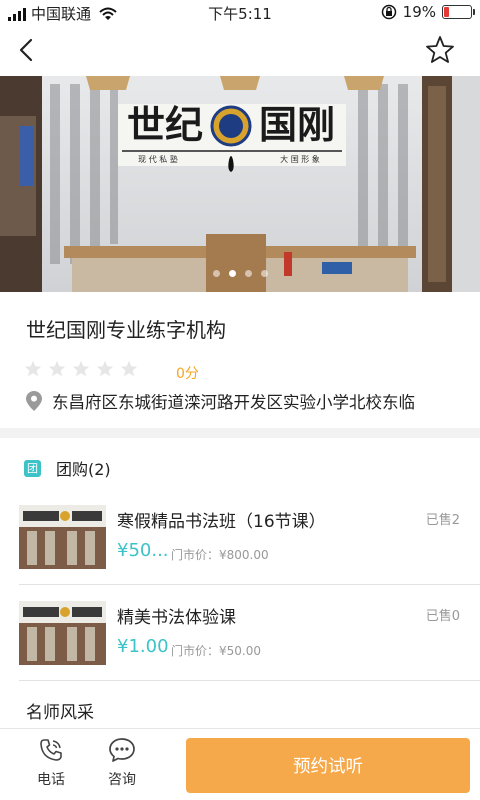 The width and height of the screenshot is (480, 800). I want to click on group-buy-badge: 团, so click(32, 468).